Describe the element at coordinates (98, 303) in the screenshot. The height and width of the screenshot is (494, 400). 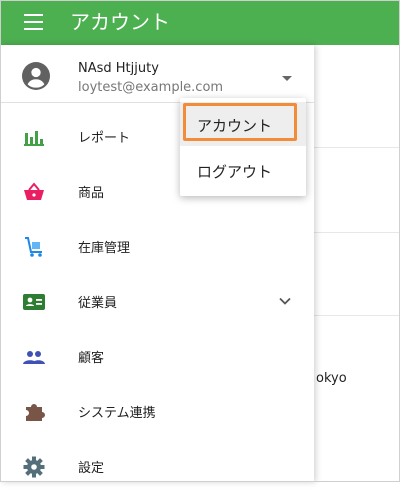
I see `nav-label: 従業員` at that location.